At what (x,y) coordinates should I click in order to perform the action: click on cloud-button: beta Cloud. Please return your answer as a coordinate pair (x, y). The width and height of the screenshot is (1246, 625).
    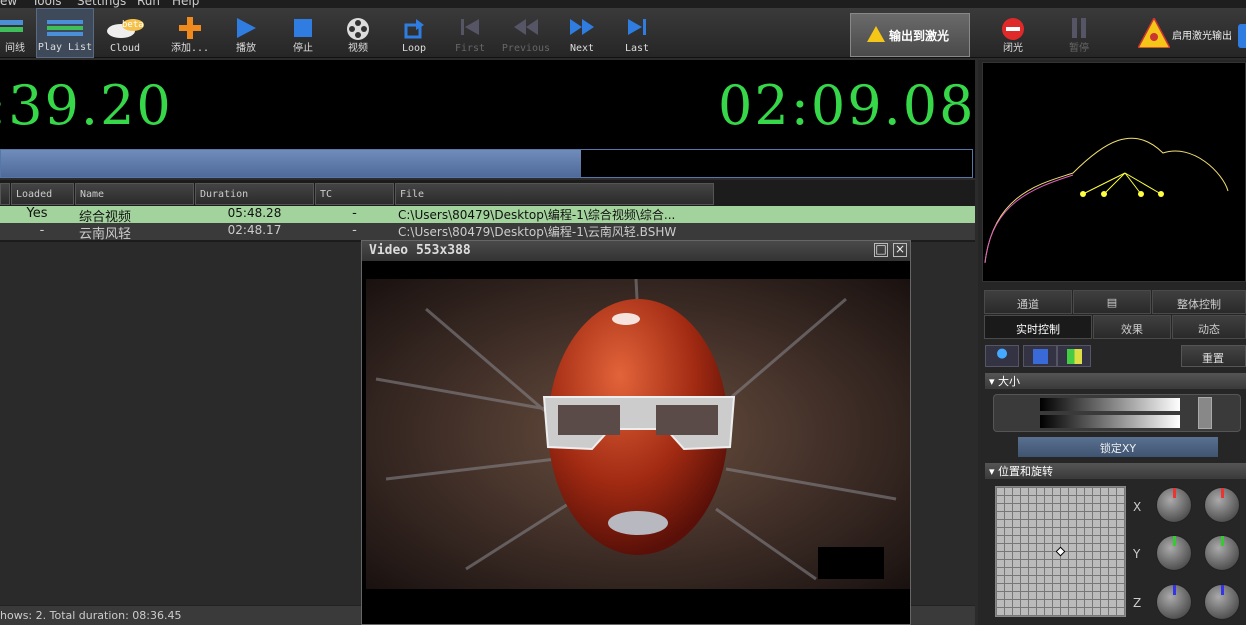
    Looking at the image, I should click on (125, 33).